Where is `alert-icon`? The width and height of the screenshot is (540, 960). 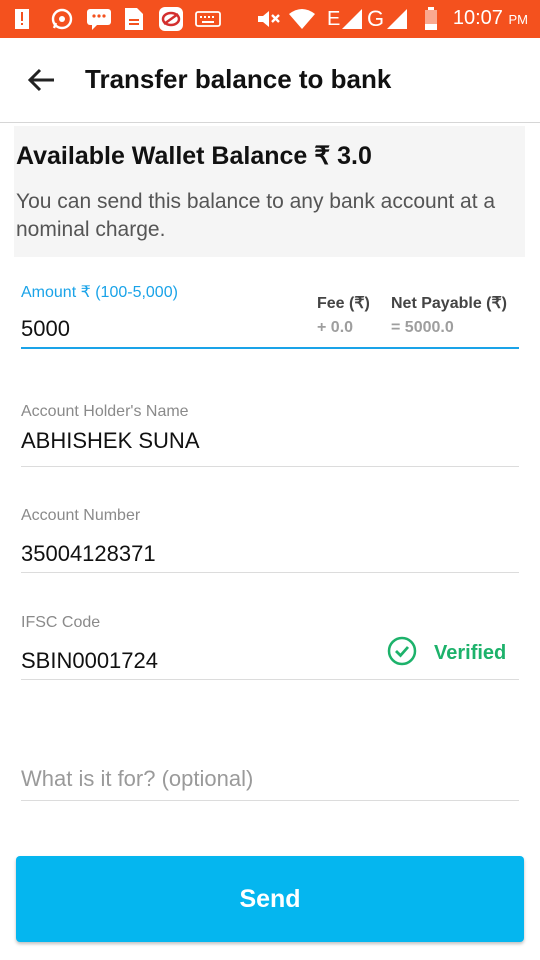 alert-icon is located at coordinates (22, 19).